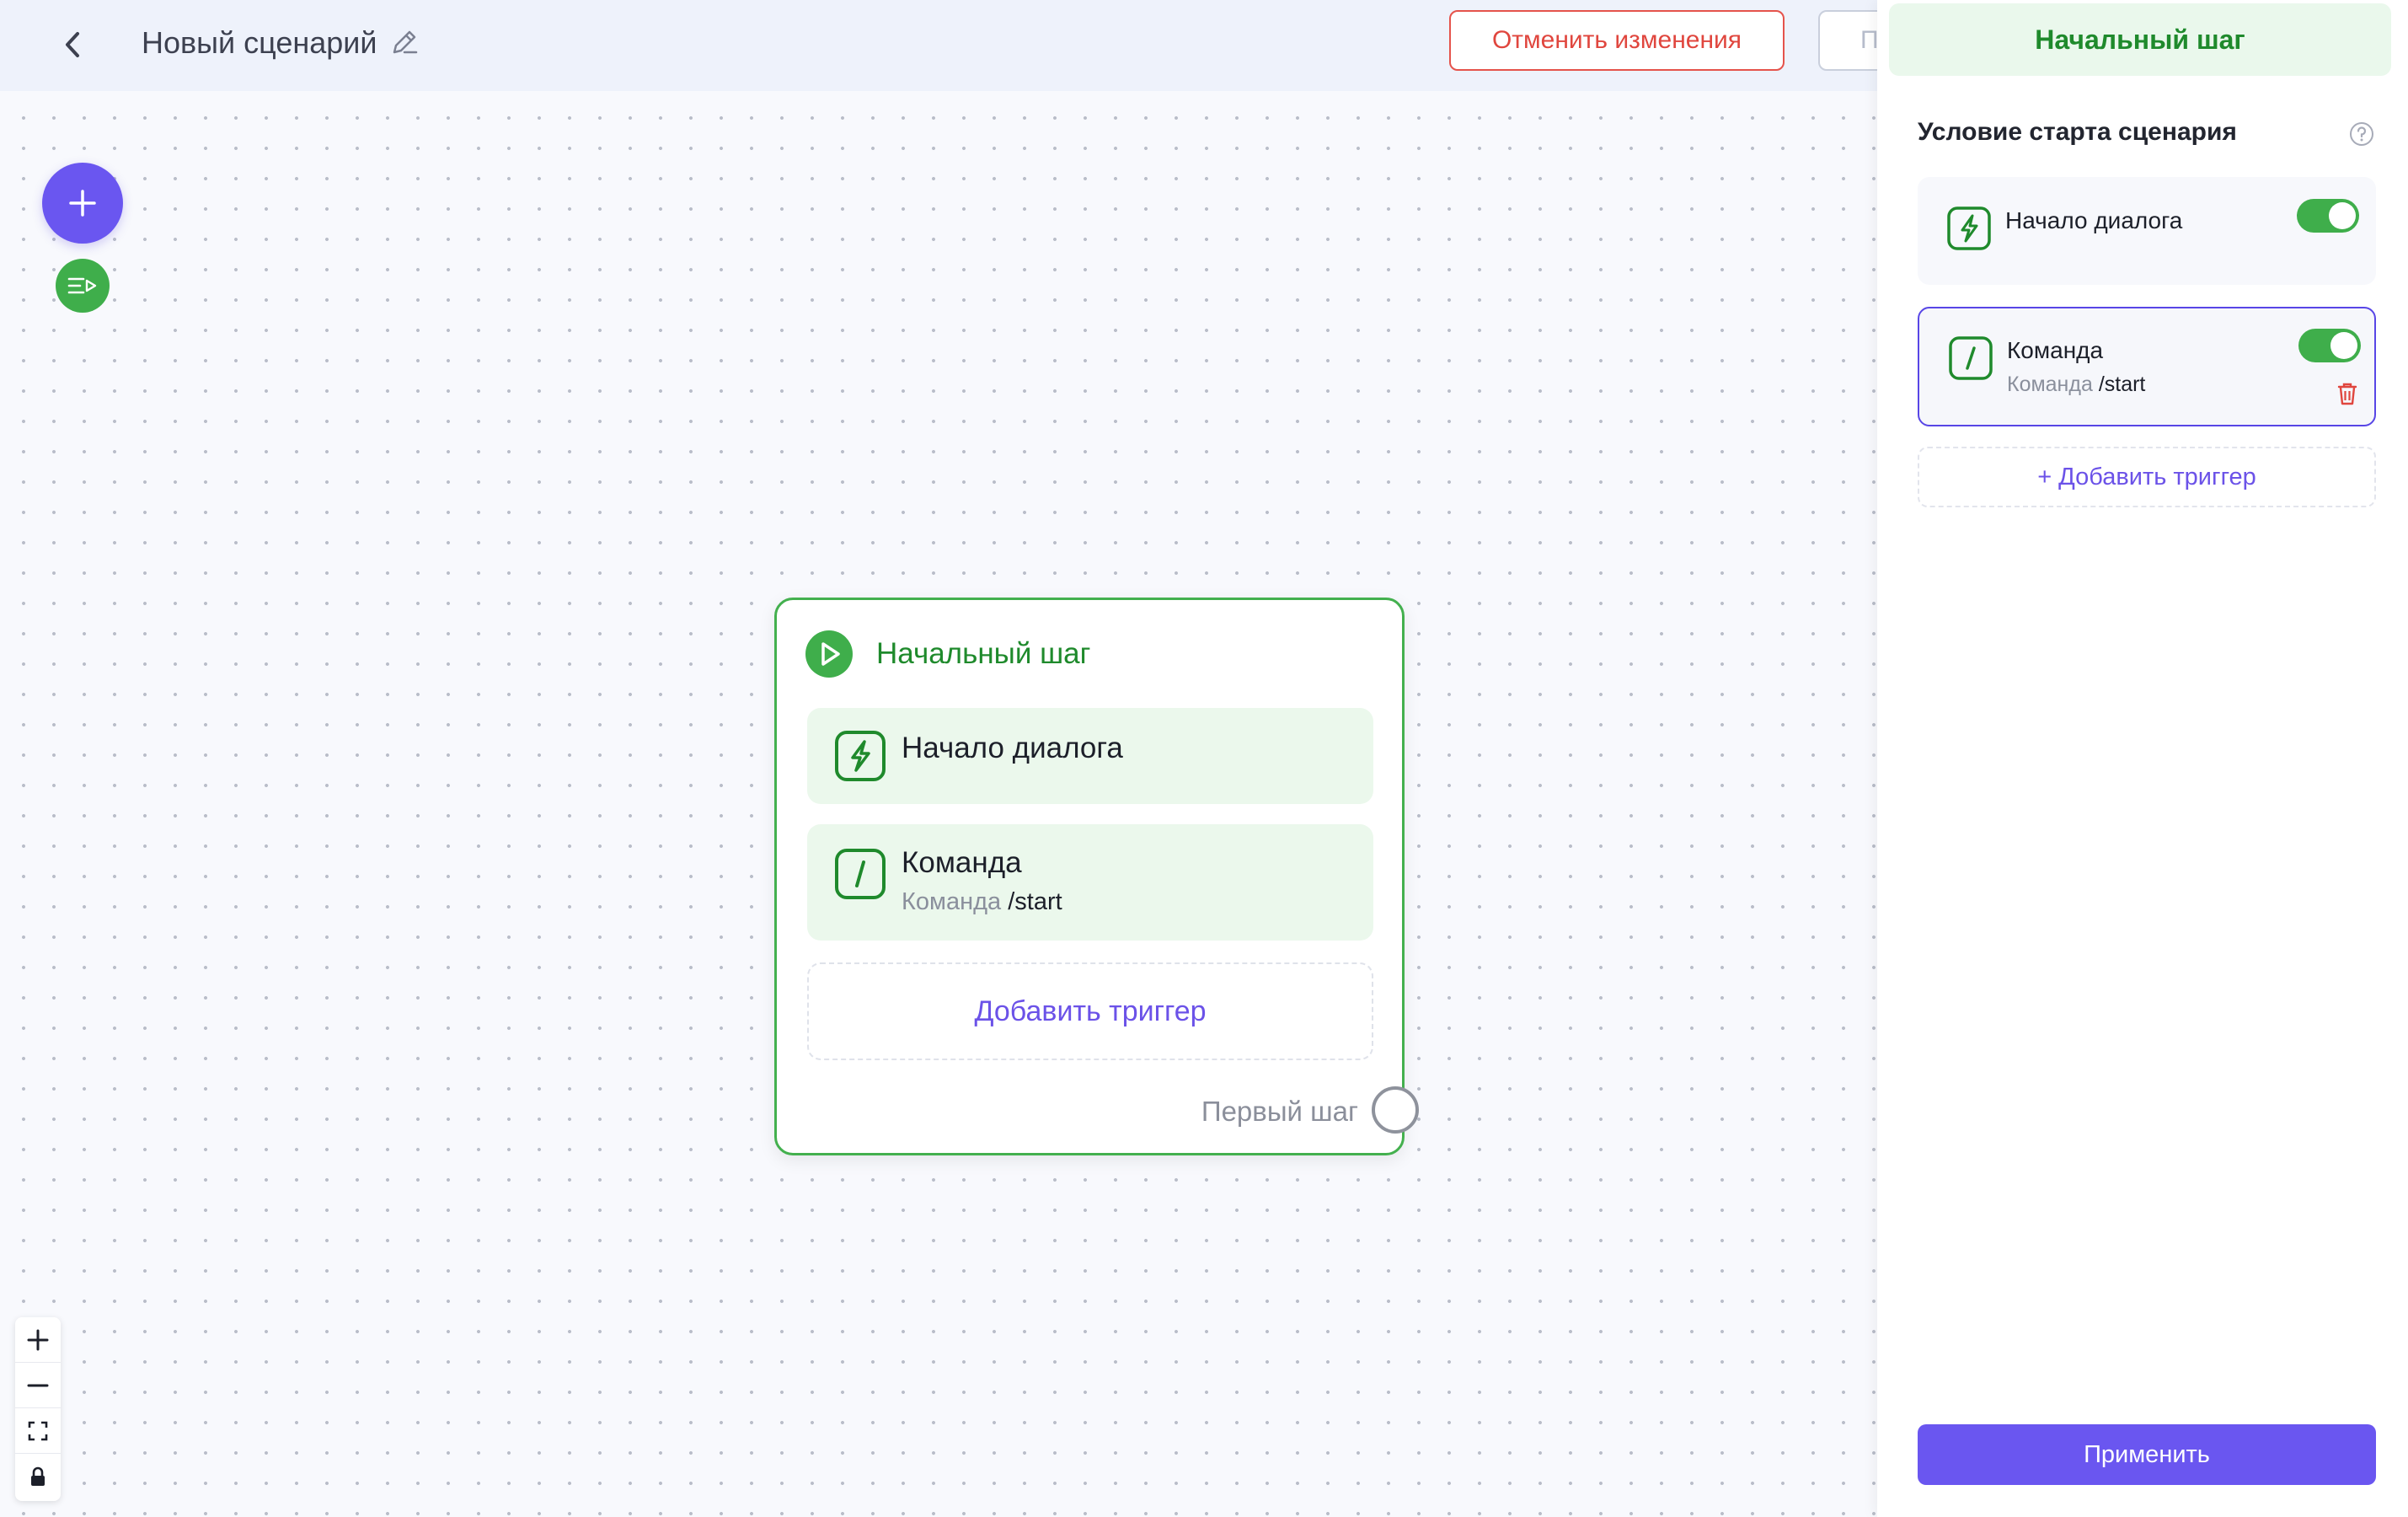 This screenshot has width=2408, height=1517. I want to click on lock-canvas-button, so click(38, 1476).